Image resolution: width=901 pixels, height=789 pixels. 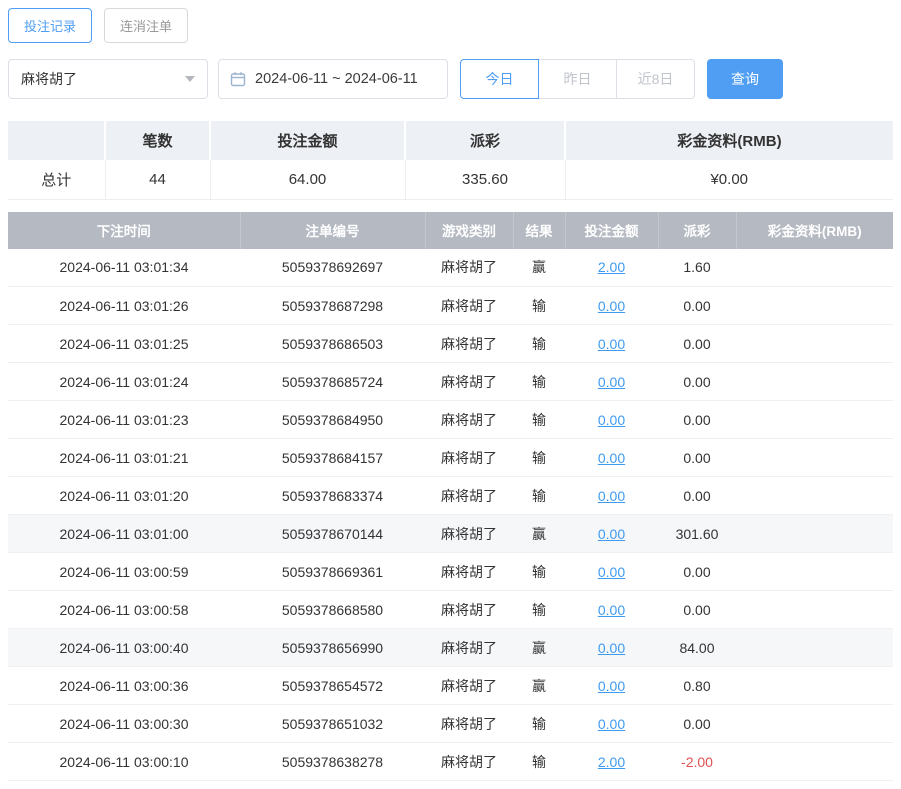 I want to click on date-range-value: 2024-06-11 ~ 2024-06-11, so click(x=336, y=79).